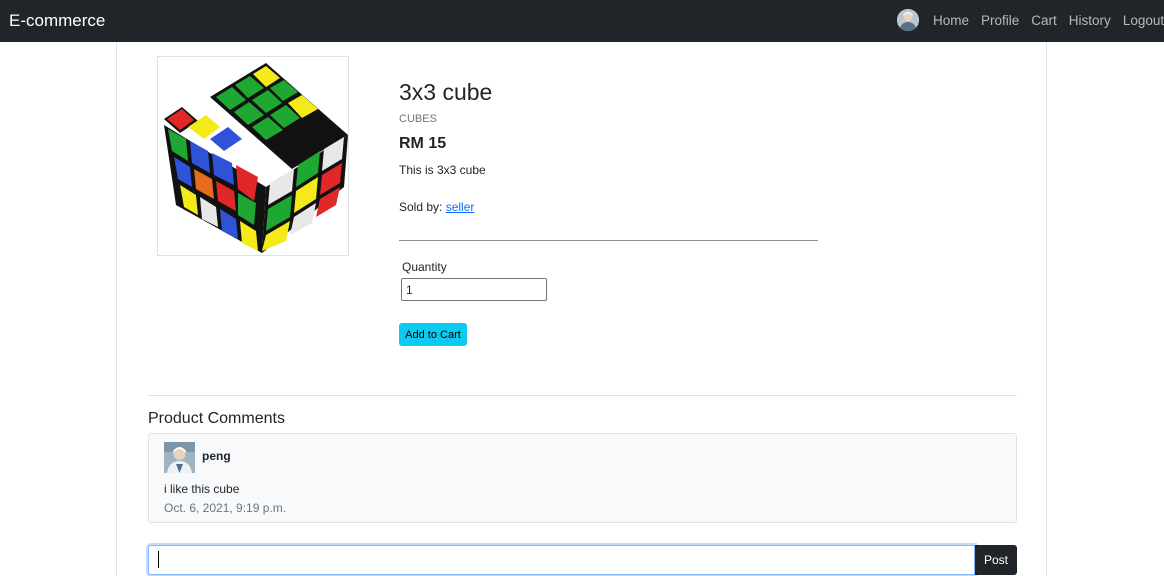  I want to click on product-price: RM 15, so click(423, 143).